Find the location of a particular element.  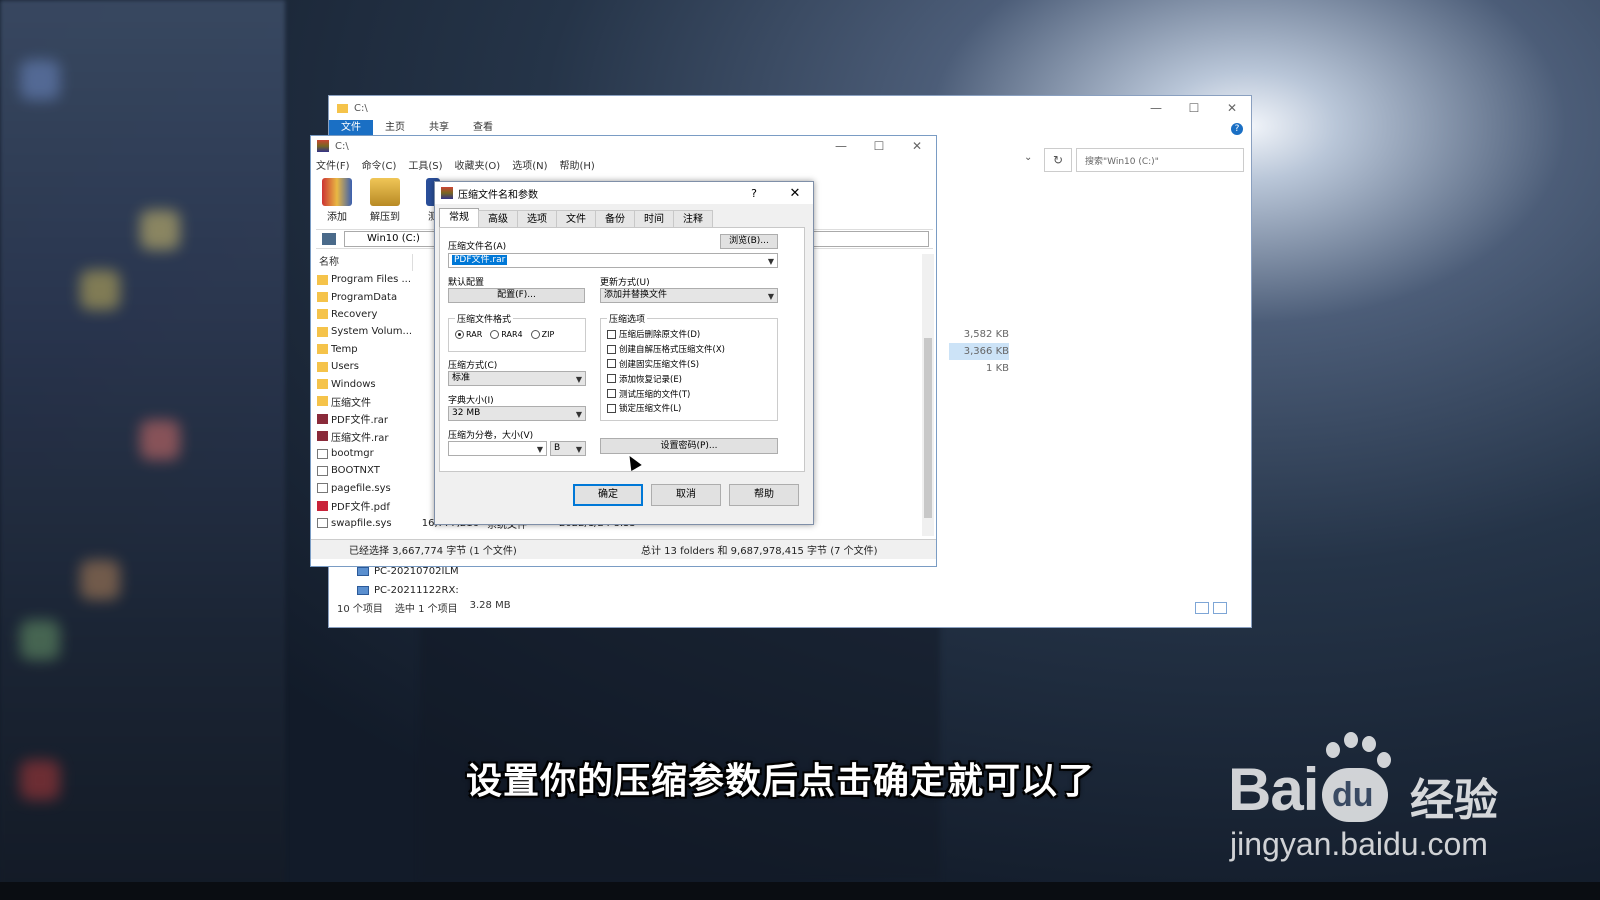

checkbox-sfx: 创建自解压格式压缩文件(X) is located at coordinates (666, 349).